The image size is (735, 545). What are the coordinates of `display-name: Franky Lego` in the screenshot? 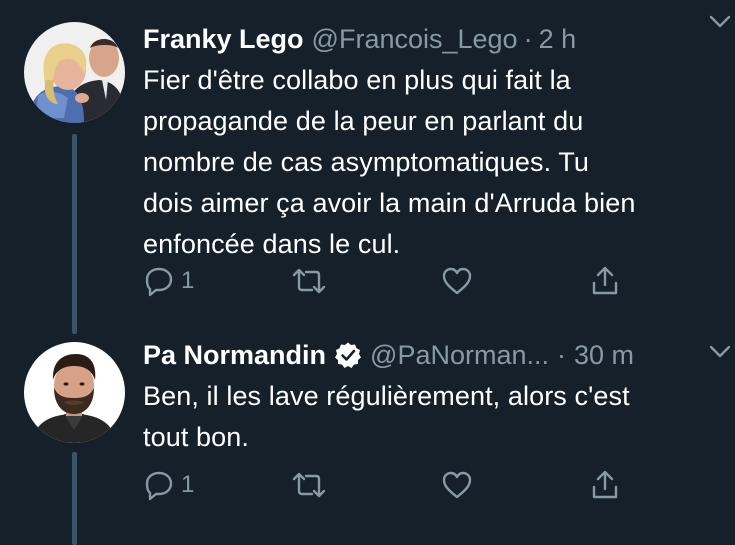 It's located at (223, 39).